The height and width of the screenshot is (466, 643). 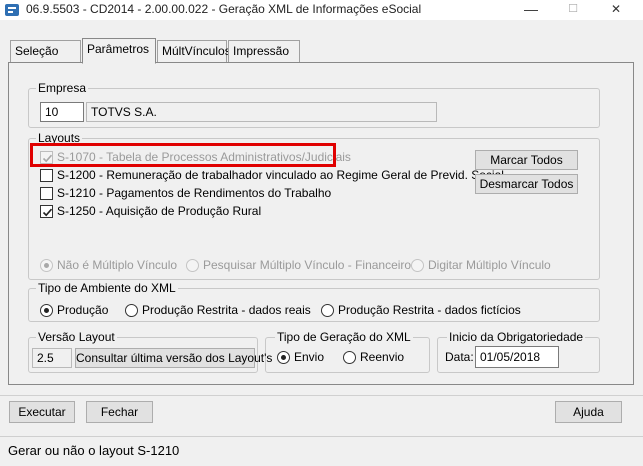 What do you see at coordinates (46, 211) in the screenshot?
I see `checkbox-checked-icon` at bounding box center [46, 211].